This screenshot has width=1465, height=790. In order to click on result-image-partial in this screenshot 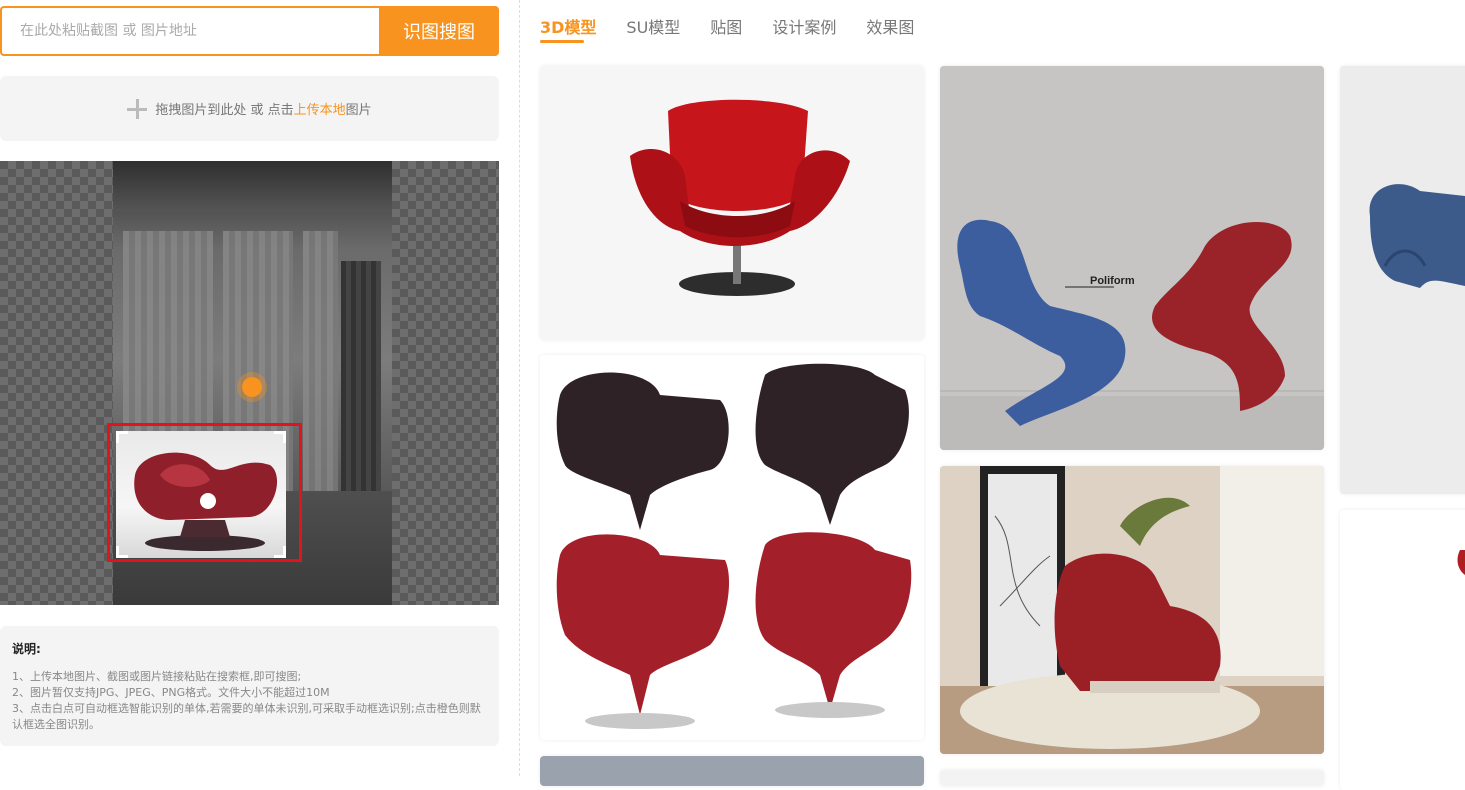, I will do `click(1402, 650)`.